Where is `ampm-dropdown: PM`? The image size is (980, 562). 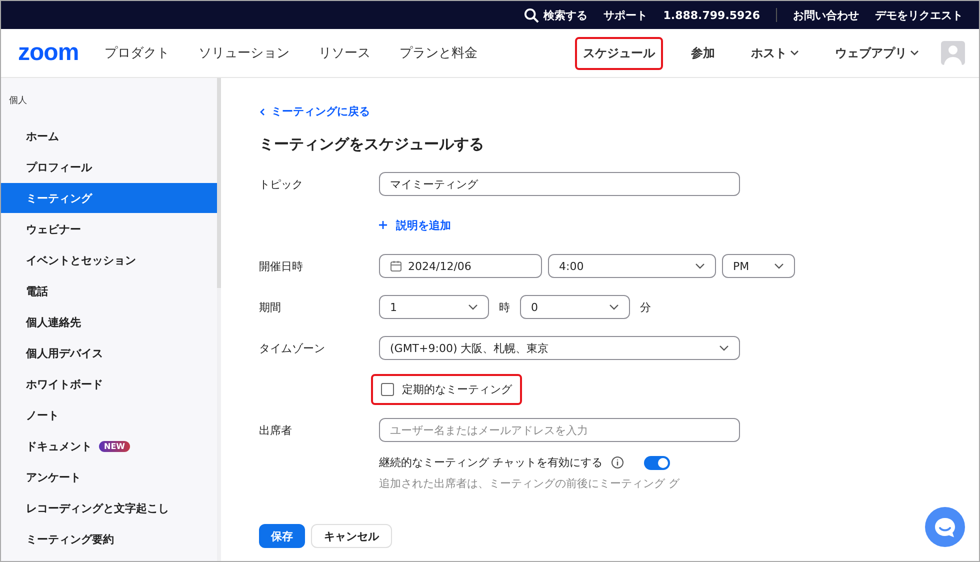
ampm-dropdown: PM is located at coordinates (758, 266).